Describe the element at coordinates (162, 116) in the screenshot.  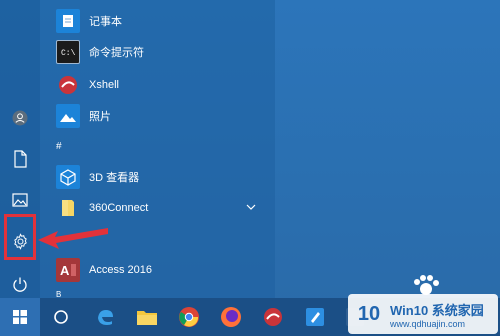
I see `app-photos: 照片` at that location.